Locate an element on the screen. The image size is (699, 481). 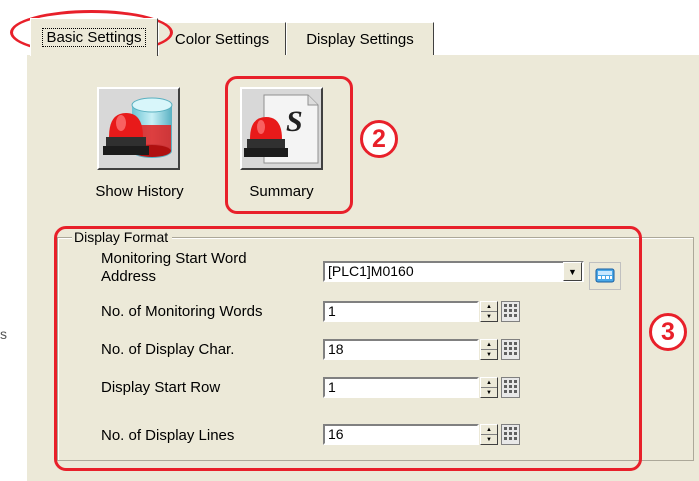
tab-color-settings-label: Color Settings is located at coordinates (222, 39).